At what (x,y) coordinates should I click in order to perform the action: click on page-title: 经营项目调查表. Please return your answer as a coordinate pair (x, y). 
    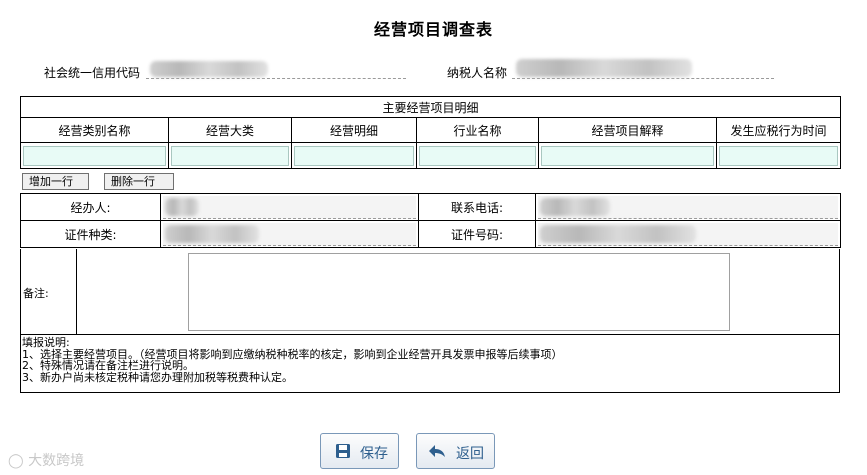
    Looking at the image, I should click on (433, 29).